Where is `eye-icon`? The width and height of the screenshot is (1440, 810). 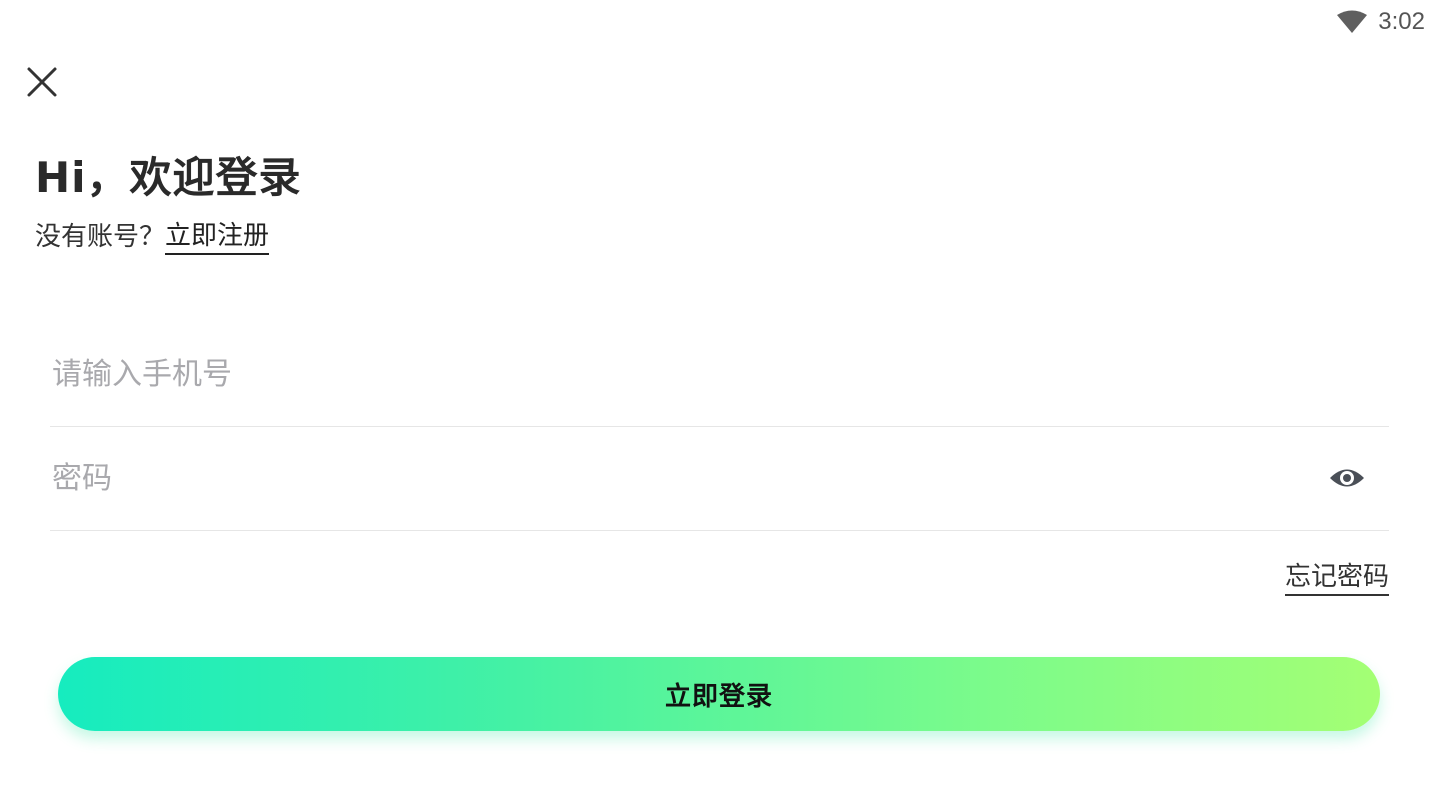
eye-icon is located at coordinates (1347, 478).